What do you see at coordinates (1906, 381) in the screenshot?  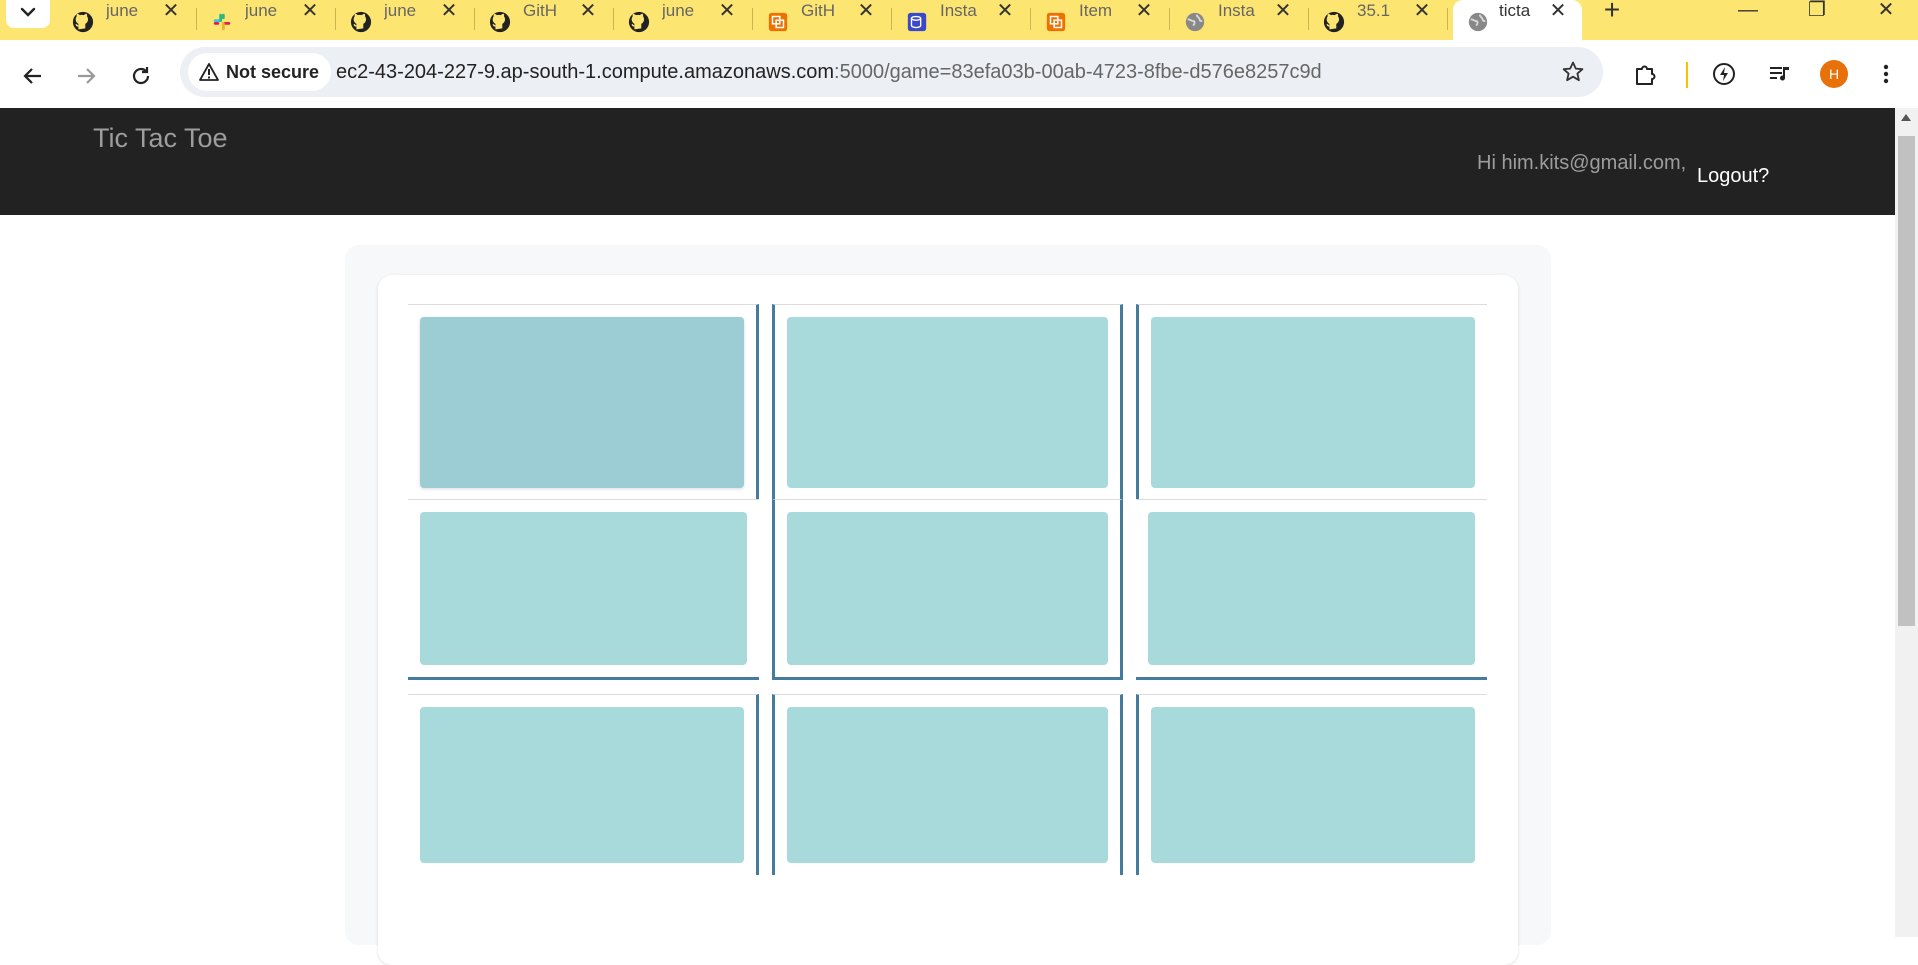 I see `scrollbar-thumb` at bounding box center [1906, 381].